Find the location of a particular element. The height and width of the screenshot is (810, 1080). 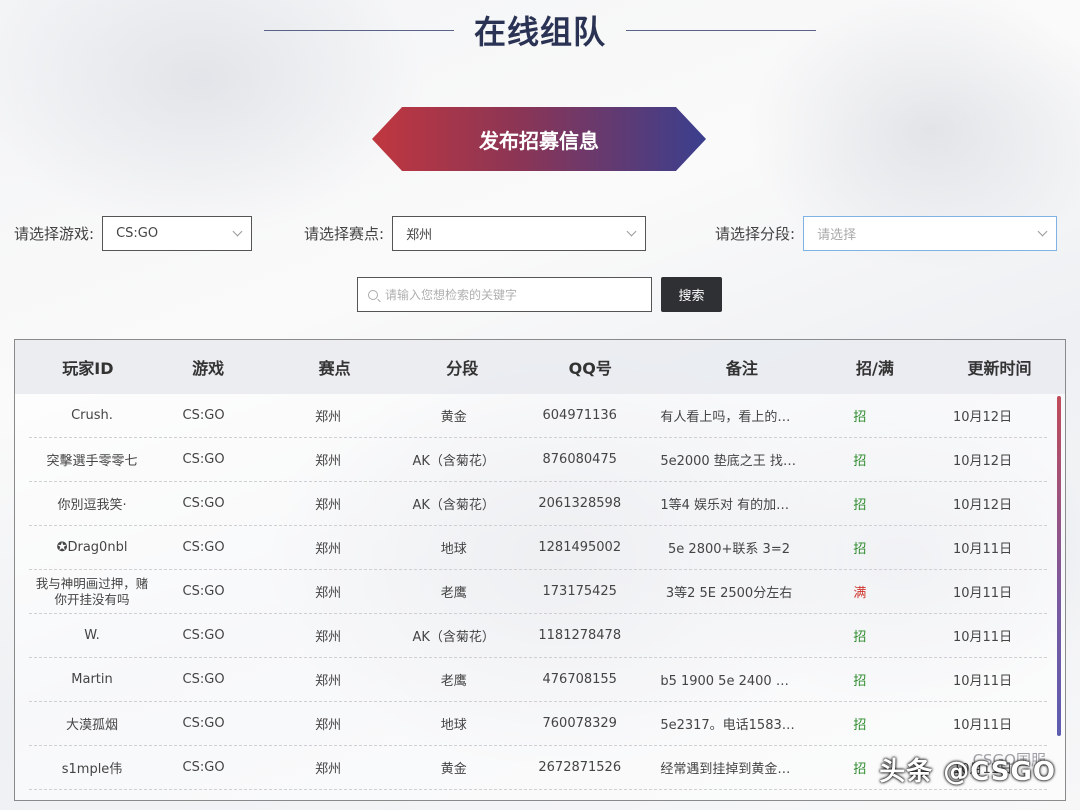

cell-qq: 876080475 is located at coordinates (579, 459).